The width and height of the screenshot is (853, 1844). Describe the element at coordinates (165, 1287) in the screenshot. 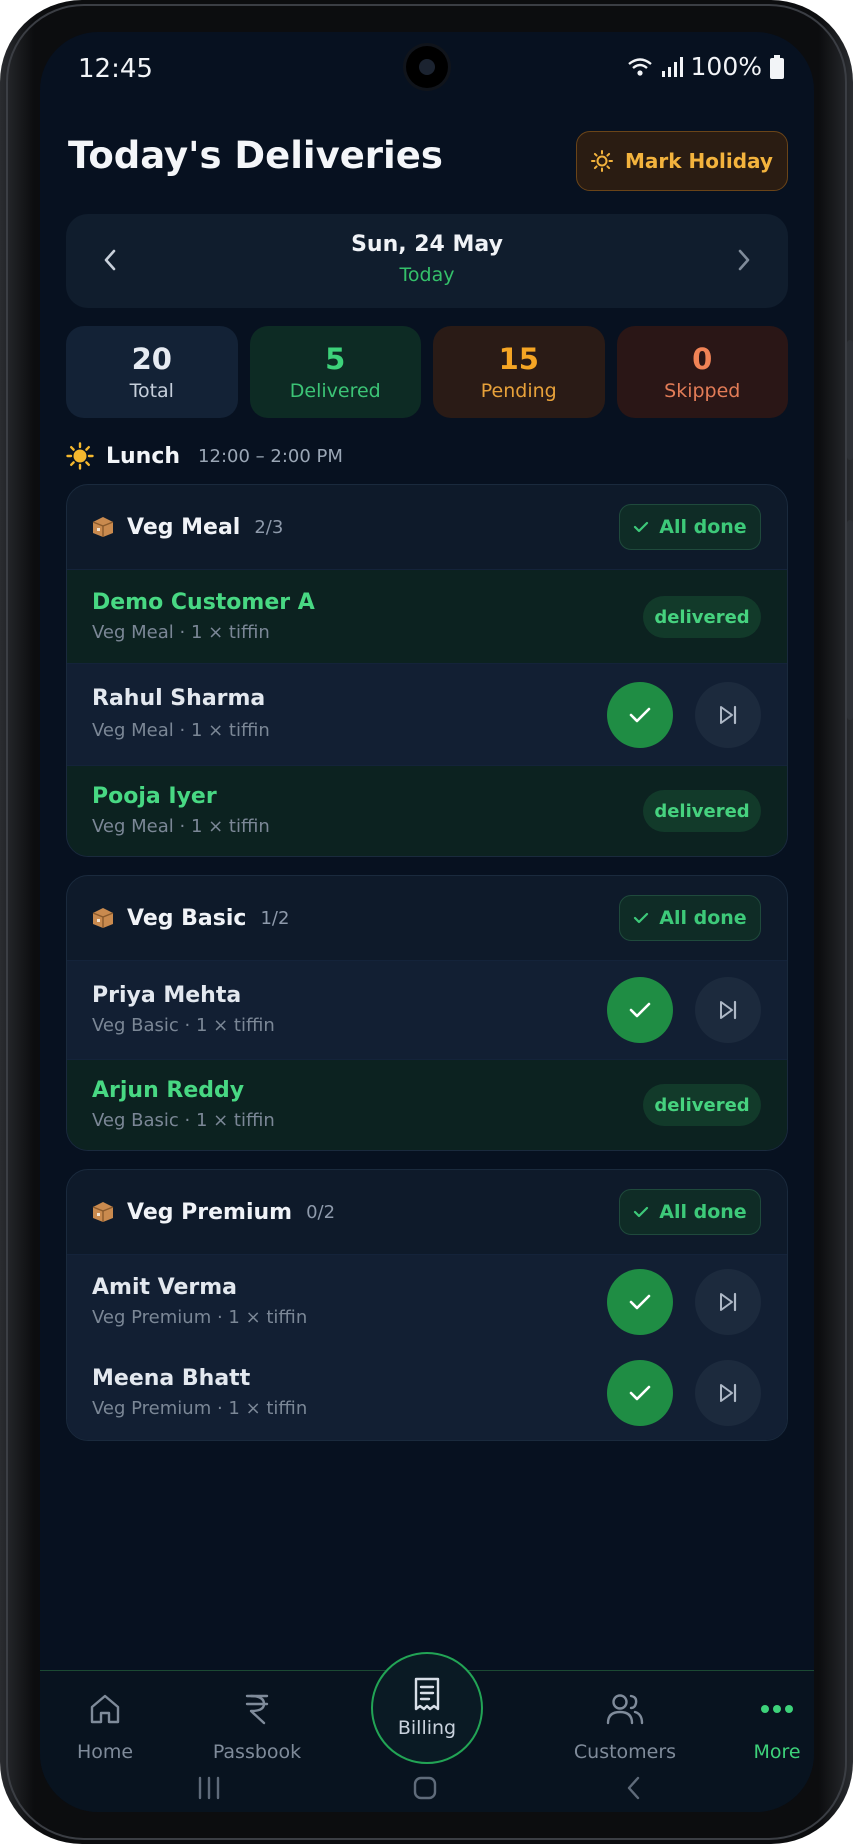

I see `customer-name: Amit Verma` at that location.